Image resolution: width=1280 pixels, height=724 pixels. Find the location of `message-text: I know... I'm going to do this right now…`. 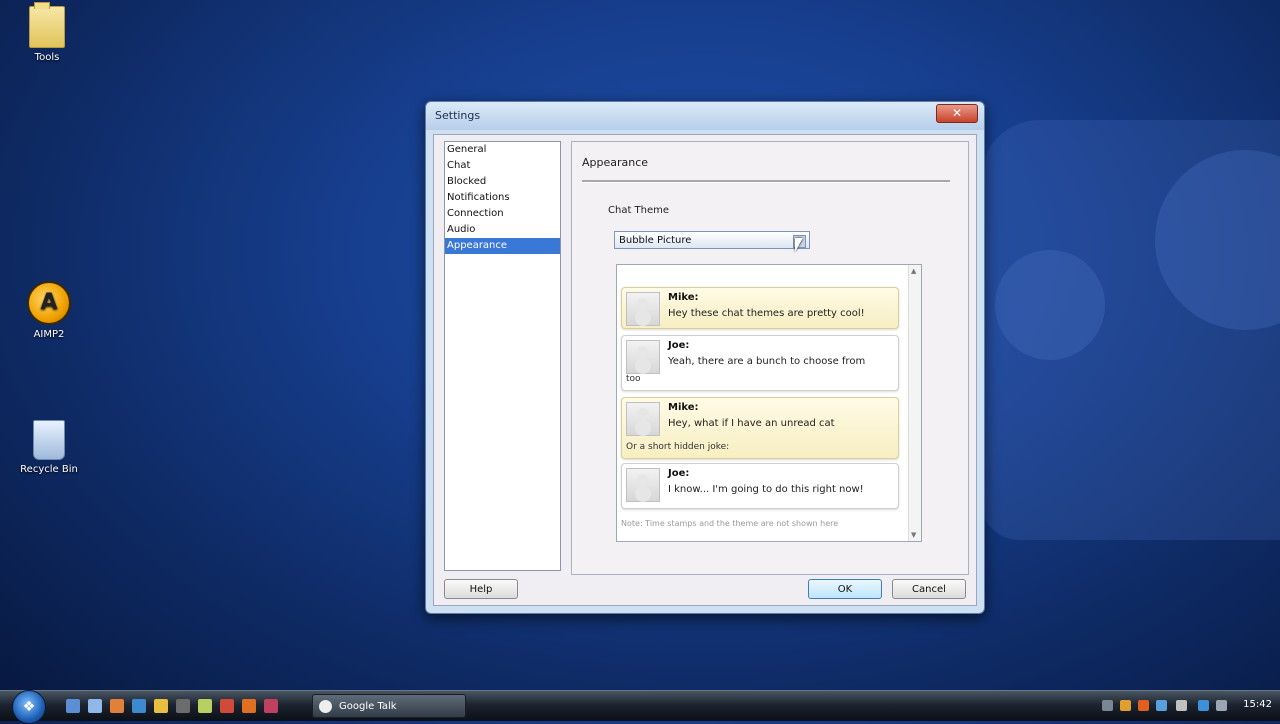

message-text: I know... I'm going to do this right now… is located at coordinates (766, 489).